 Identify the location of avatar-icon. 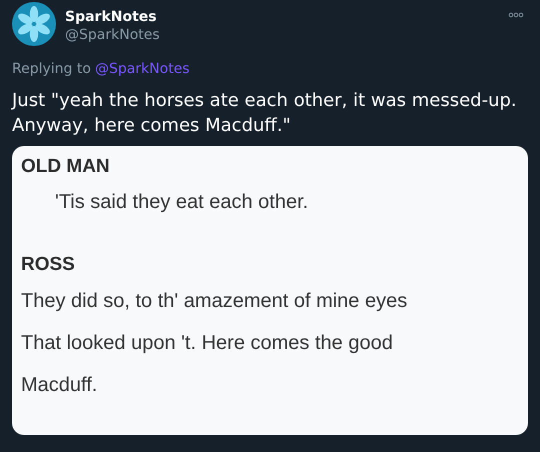
(34, 24).